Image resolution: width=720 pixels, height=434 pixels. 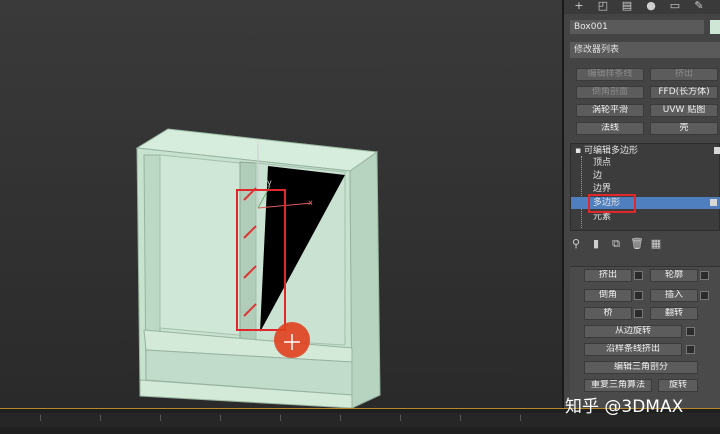 What do you see at coordinates (633, 331) in the screenshot?
I see `hinge-from-edge-button: 从边旋转` at bounding box center [633, 331].